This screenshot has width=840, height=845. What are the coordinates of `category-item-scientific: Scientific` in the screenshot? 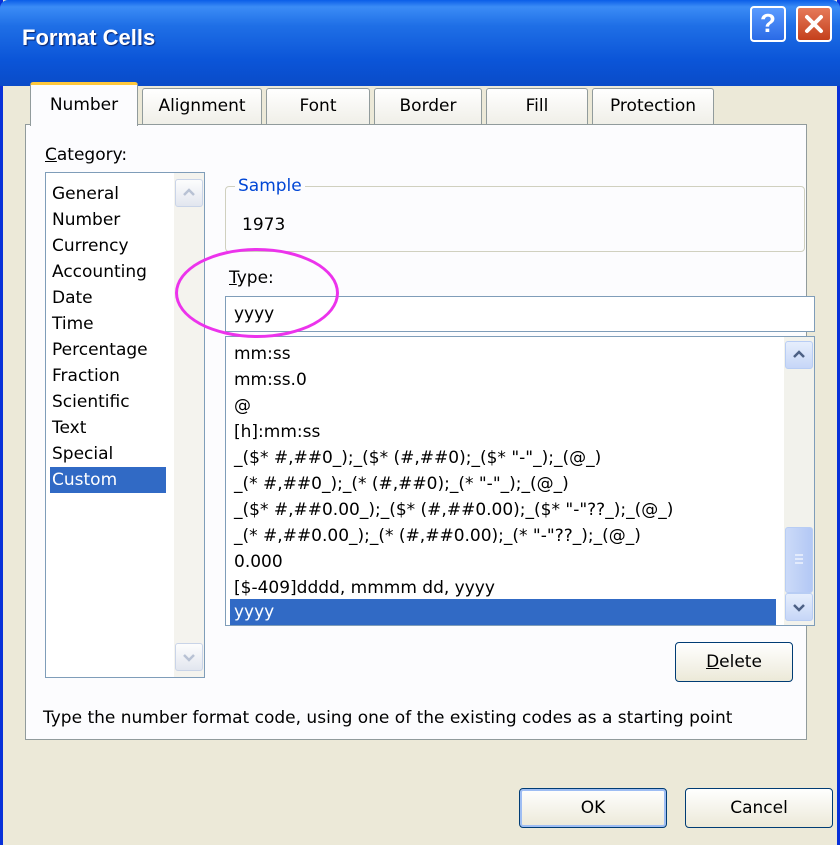 It's located at (108, 402).